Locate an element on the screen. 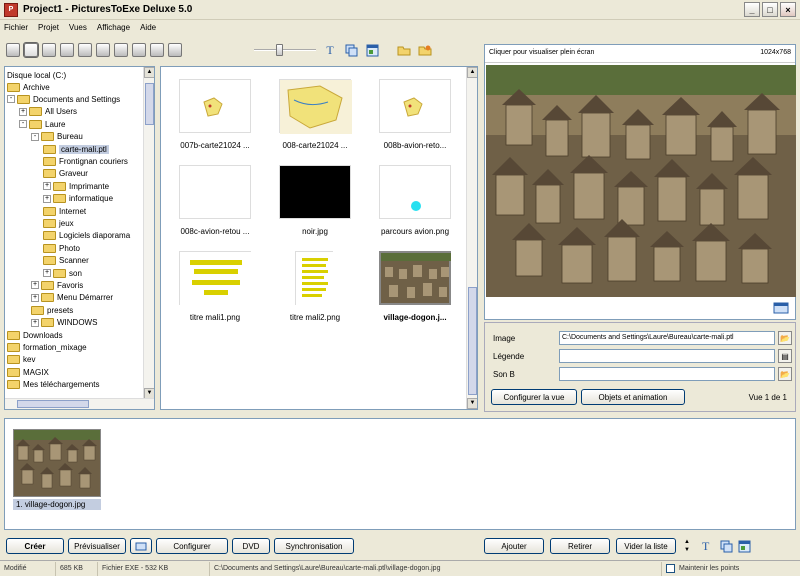 Image resolution: width=800 pixels, height=576 pixels. maximize-button: □ is located at coordinates (770, 9).